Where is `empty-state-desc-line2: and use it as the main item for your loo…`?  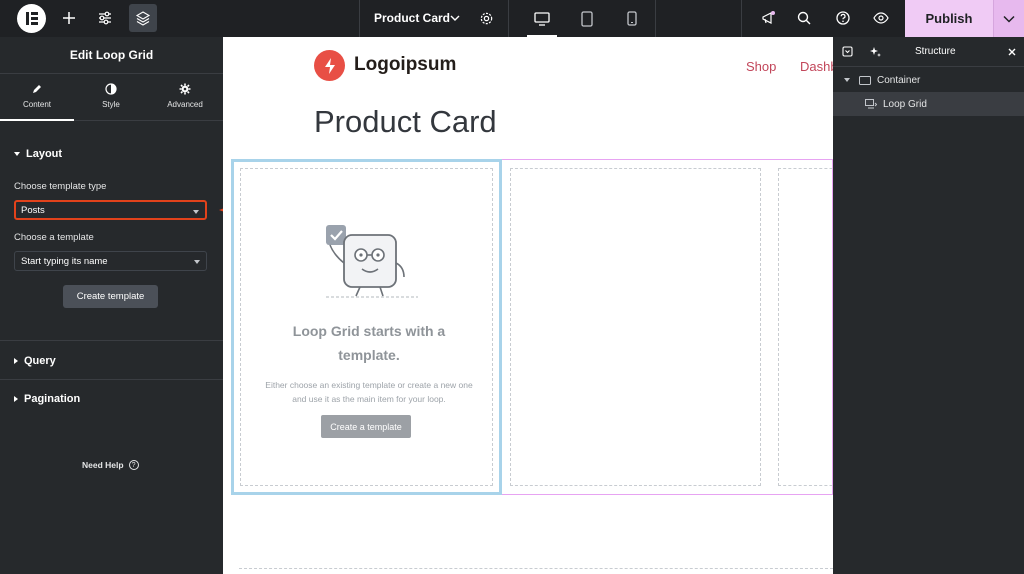 empty-state-desc-line2: and use it as the main item for your loo… is located at coordinates (369, 399).